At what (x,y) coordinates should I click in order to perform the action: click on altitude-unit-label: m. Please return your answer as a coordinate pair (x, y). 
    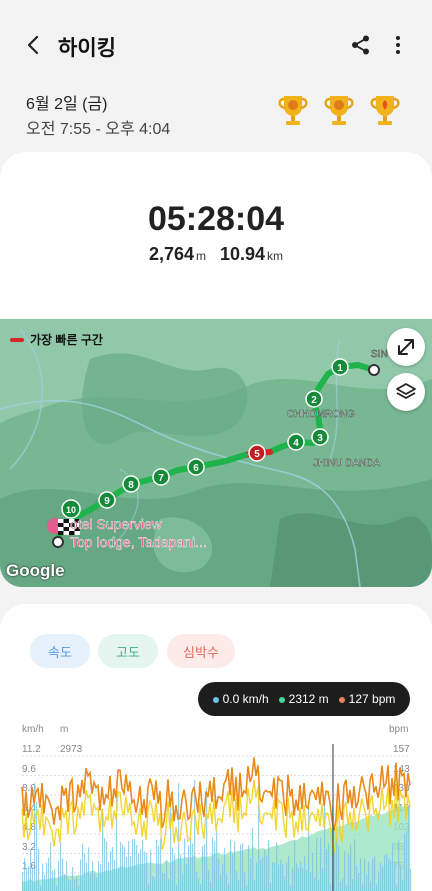
    Looking at the image, I should click on (64, 729).